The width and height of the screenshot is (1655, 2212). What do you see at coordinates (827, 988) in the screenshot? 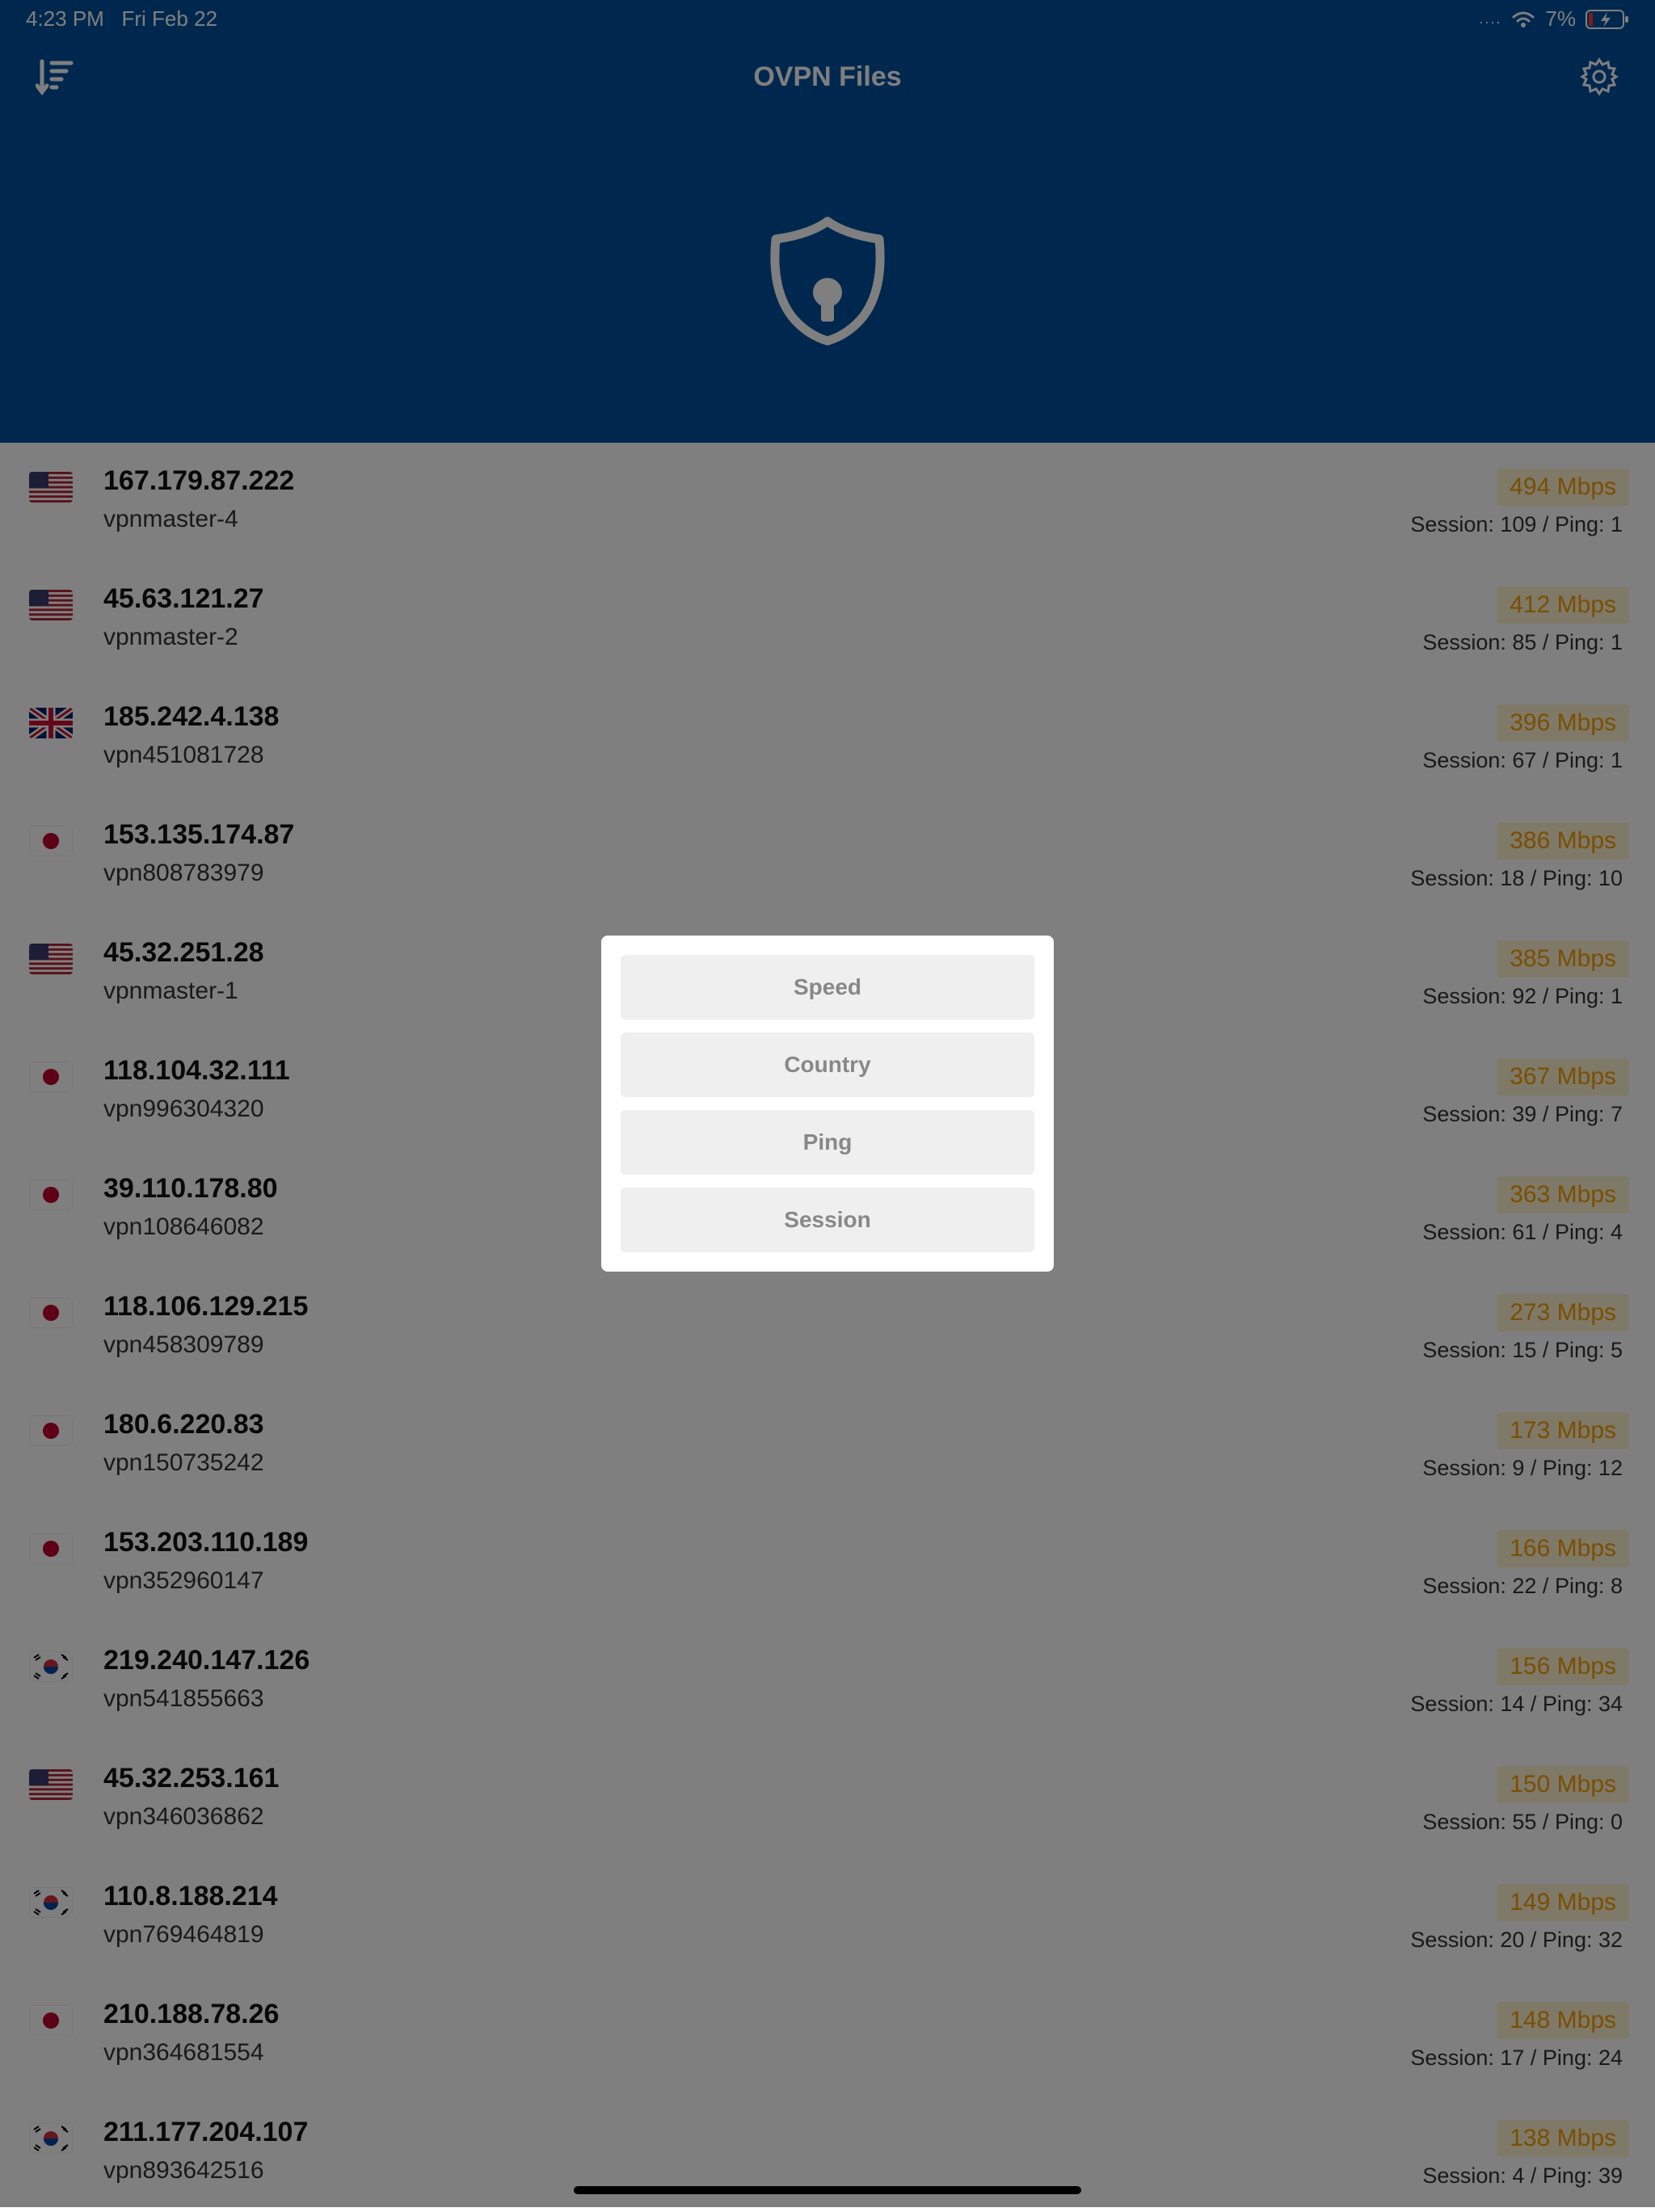
I see `sort-option-speed-button: Speed` at bounding box center [827, 988].